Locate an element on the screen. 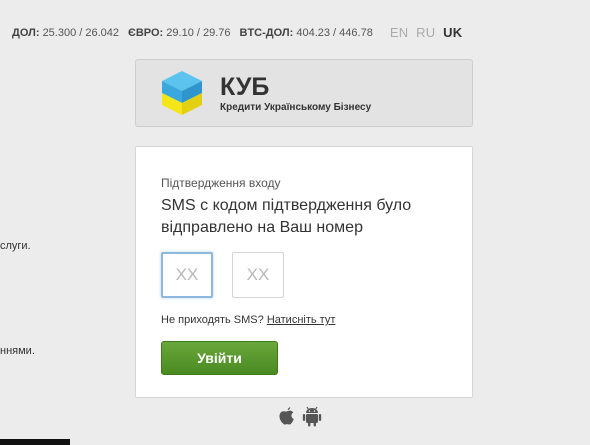 The width and height of the screenshot is (590, 445). lang-en: EN is located at coordinates (399, 32).